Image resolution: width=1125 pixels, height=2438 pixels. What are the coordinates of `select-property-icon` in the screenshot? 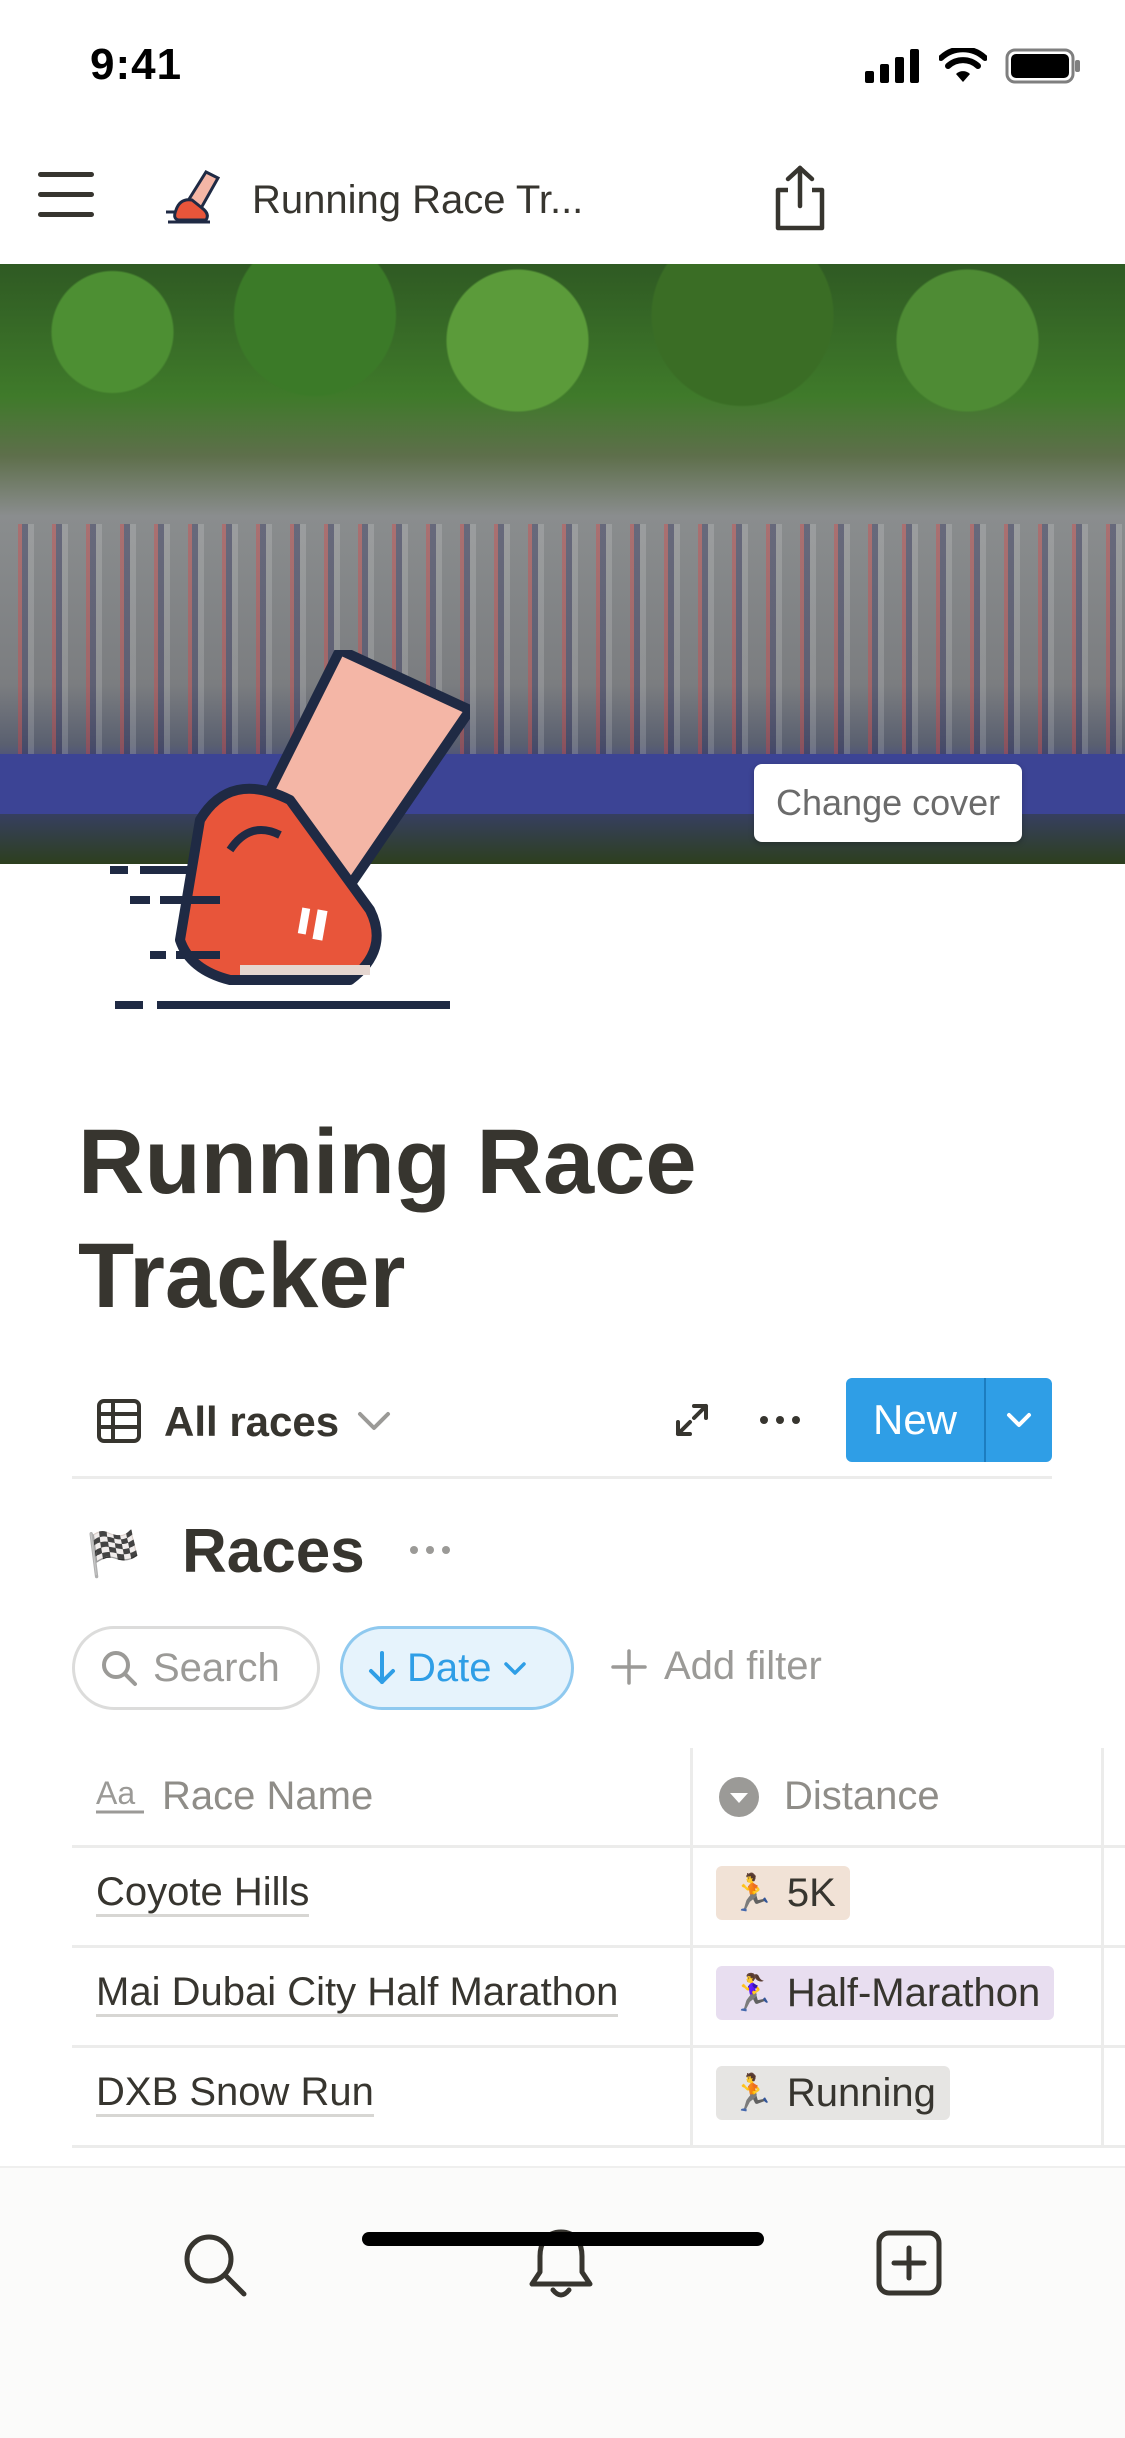 It's located at (739, 1797).